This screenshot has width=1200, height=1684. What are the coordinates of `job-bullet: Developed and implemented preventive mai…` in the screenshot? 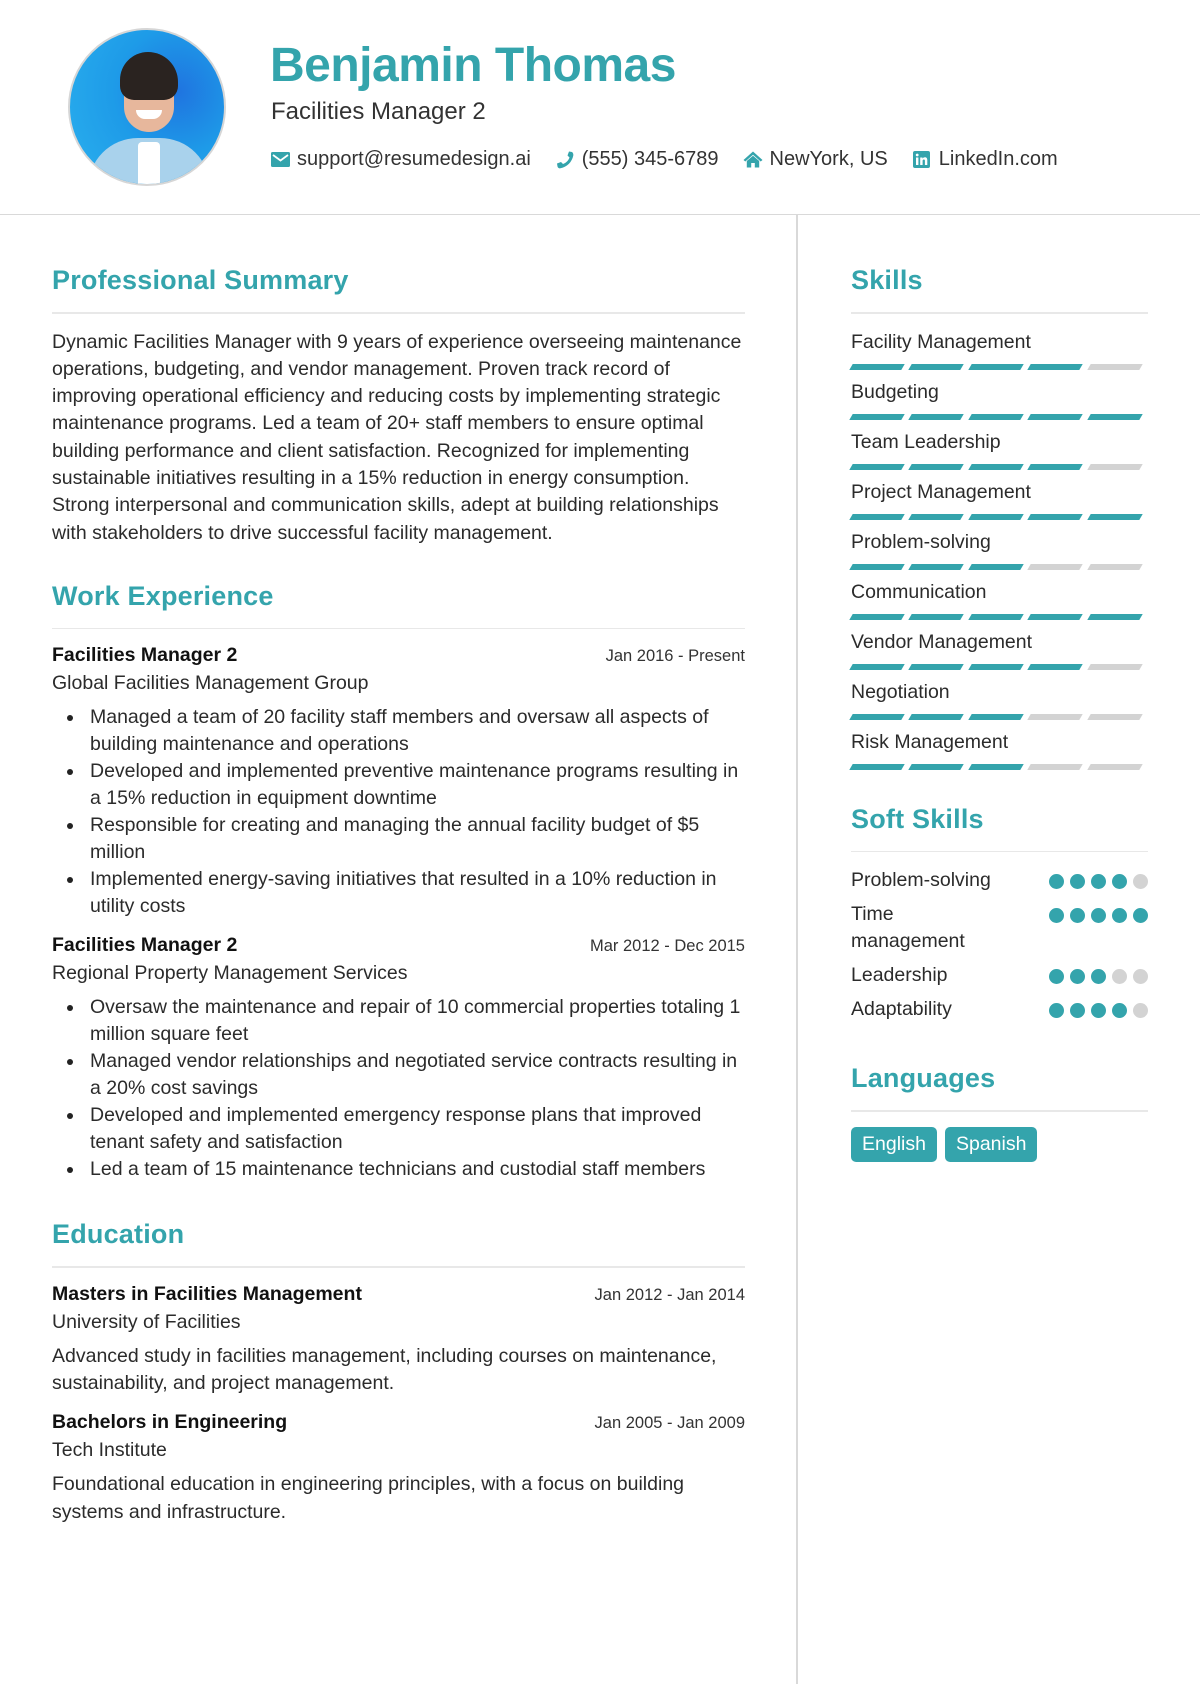 It's located at (398, 785).